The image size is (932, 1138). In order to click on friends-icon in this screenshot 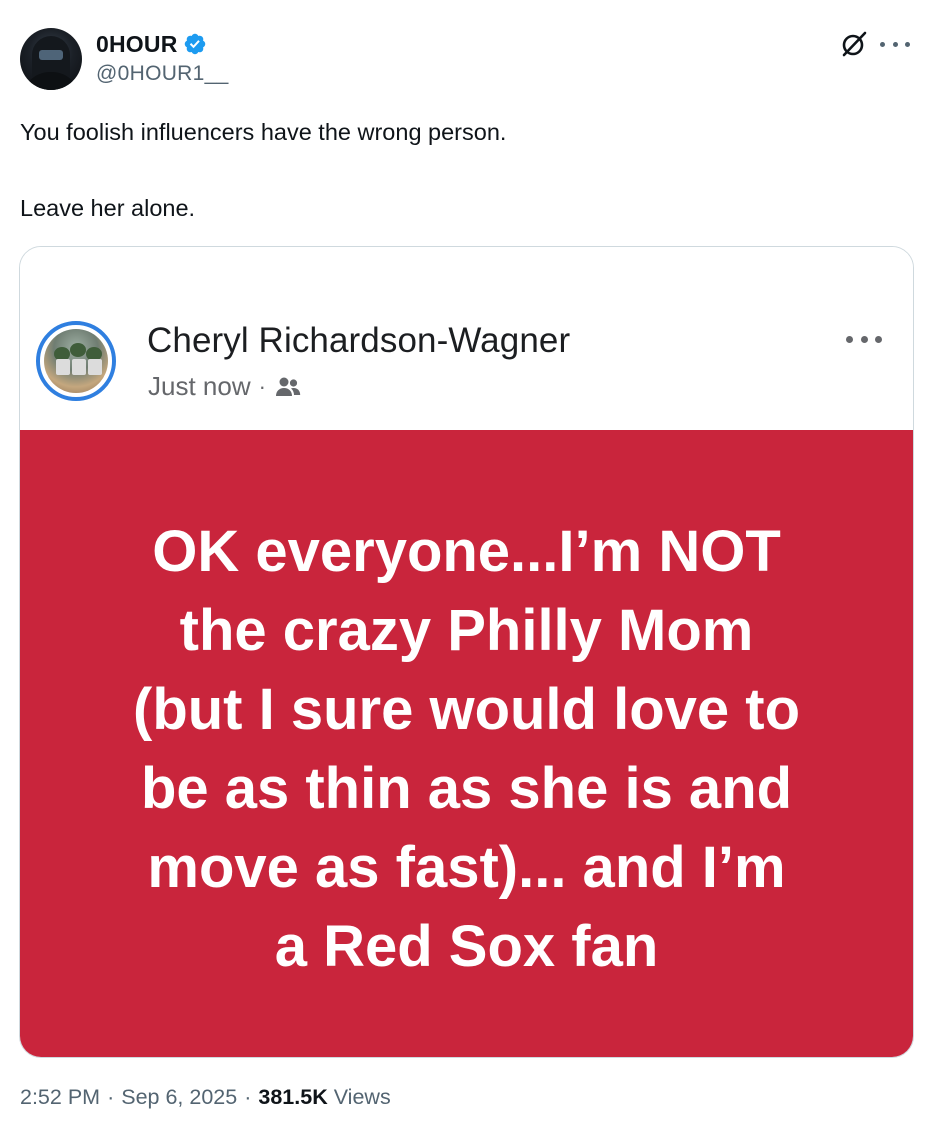, I will do `click(288, 387)`.